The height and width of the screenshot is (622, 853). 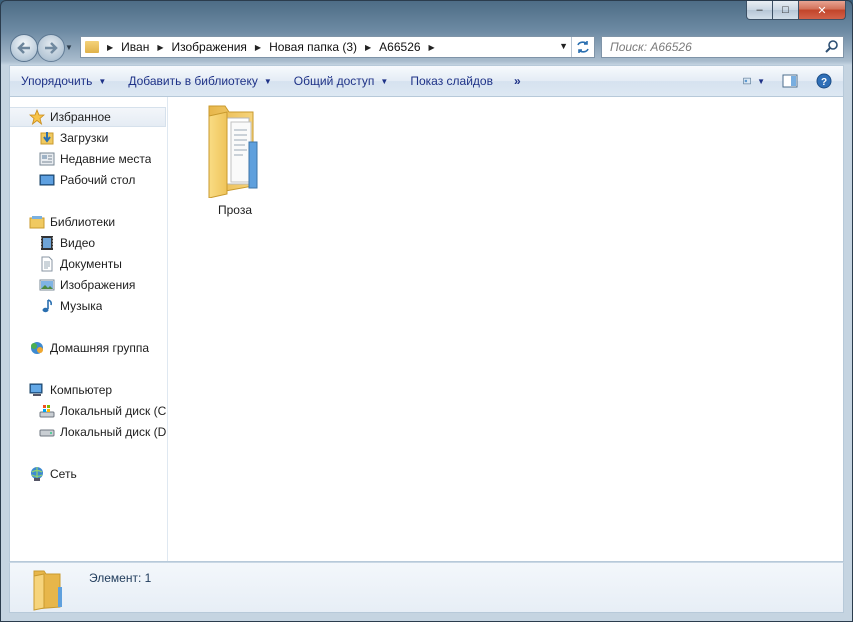 I want to click on sidebar-item-label: Загрузки, so click(x=84, y=138).